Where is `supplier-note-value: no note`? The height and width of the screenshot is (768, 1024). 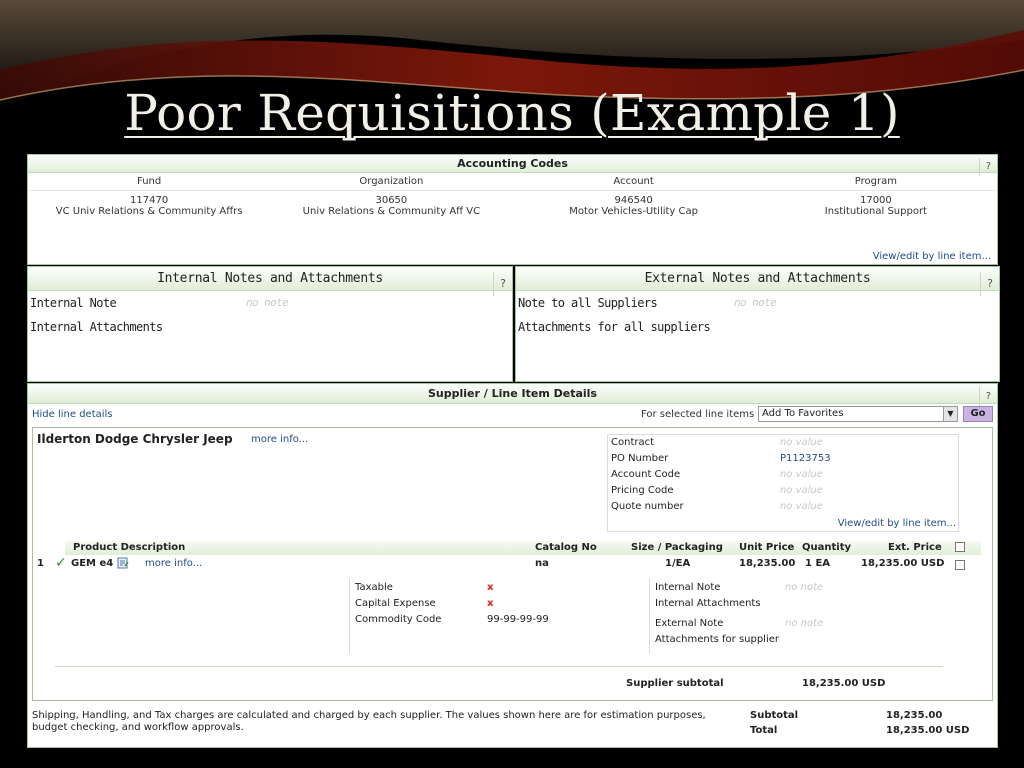 supplier-note-value: no note is located at coordinates (755, 302).